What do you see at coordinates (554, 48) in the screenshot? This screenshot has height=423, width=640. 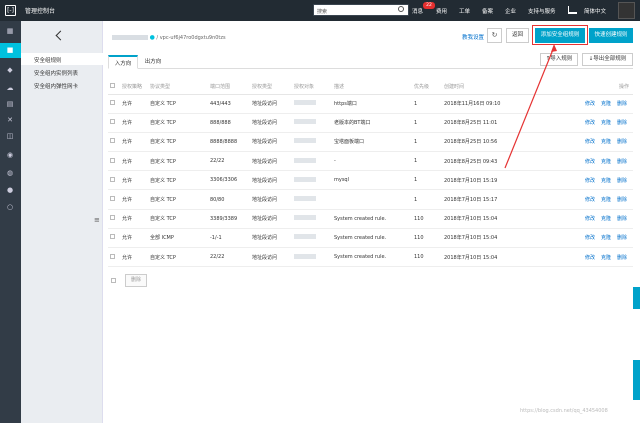 I see `arrow-head` at bounding box center [554, 48].